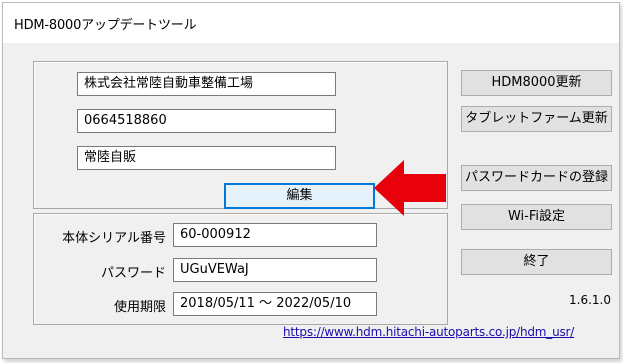  What do you see at coordinates (275, 270) in the screenshot?
I see `password-field: UGuVEWaJ` at bounding box center [275, 270].